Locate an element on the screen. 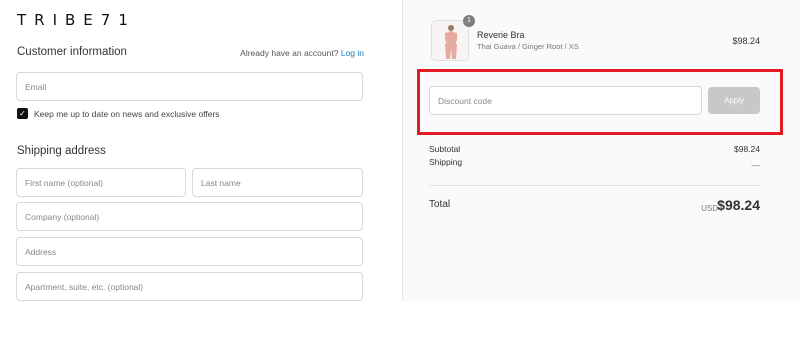 This screenshot has height=339, width=800. checkmark-icon: ✓ is located at coordinates (22, 113).